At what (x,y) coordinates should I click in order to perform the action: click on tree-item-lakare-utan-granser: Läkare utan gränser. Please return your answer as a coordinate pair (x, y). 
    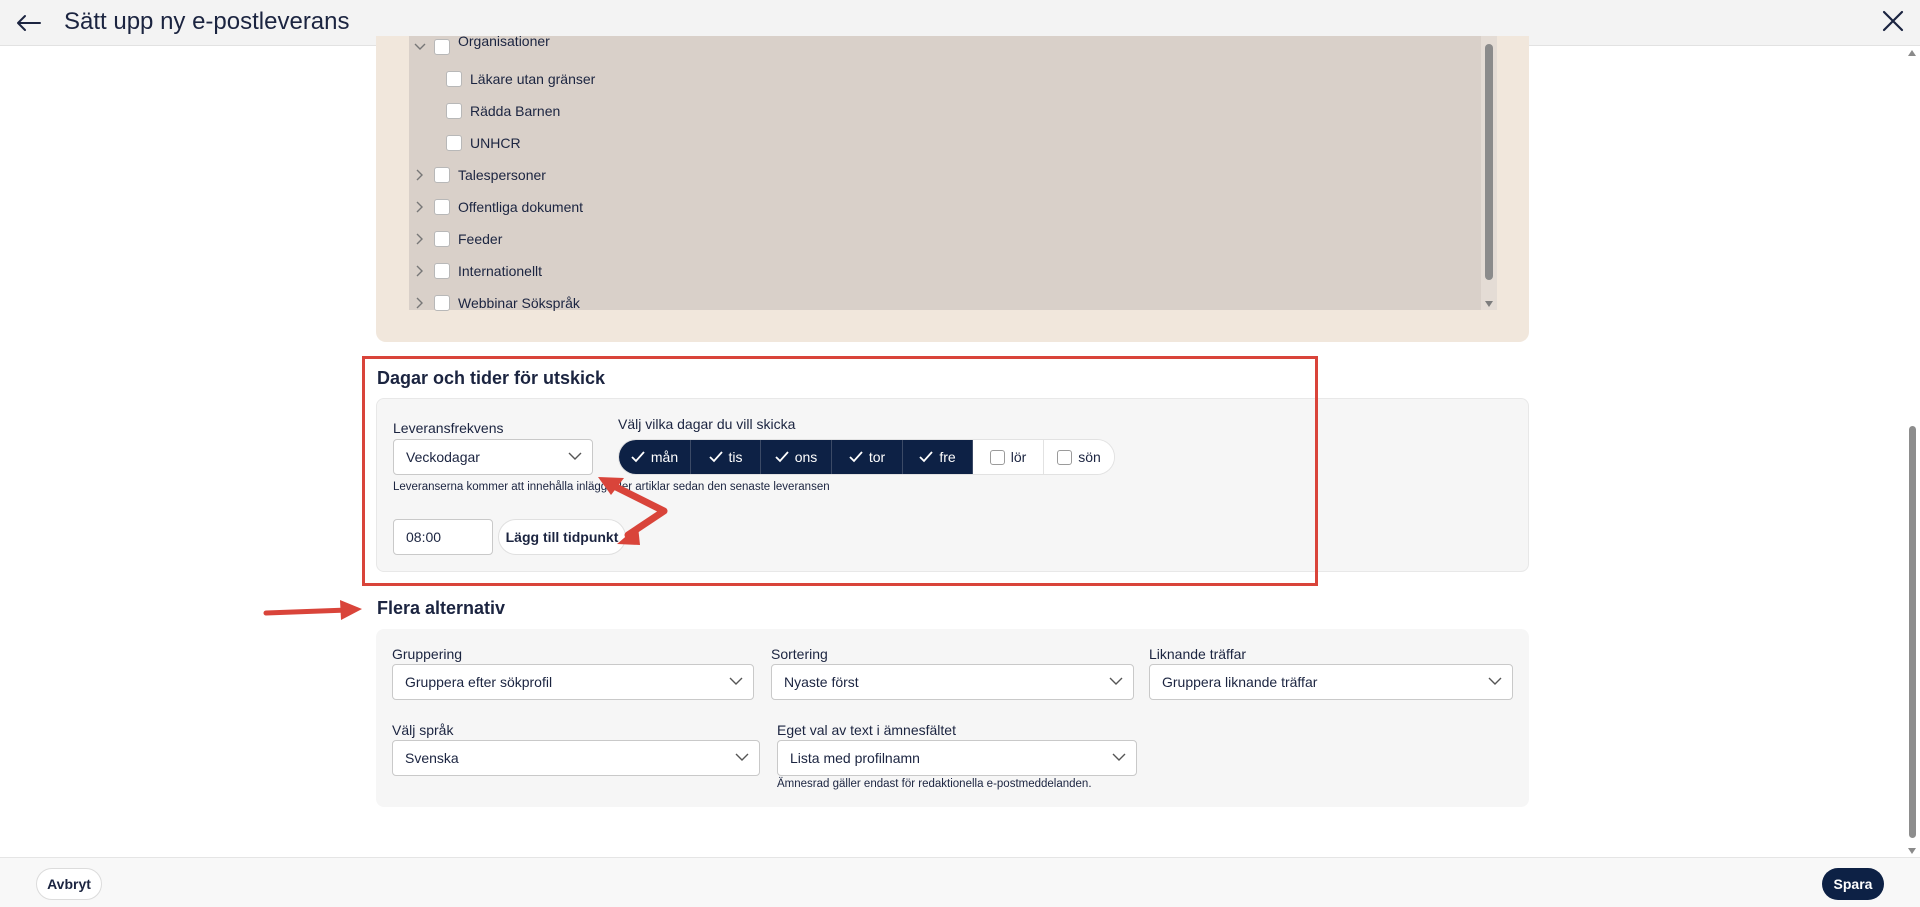
    Looking at the image, I should click on (520, 79).